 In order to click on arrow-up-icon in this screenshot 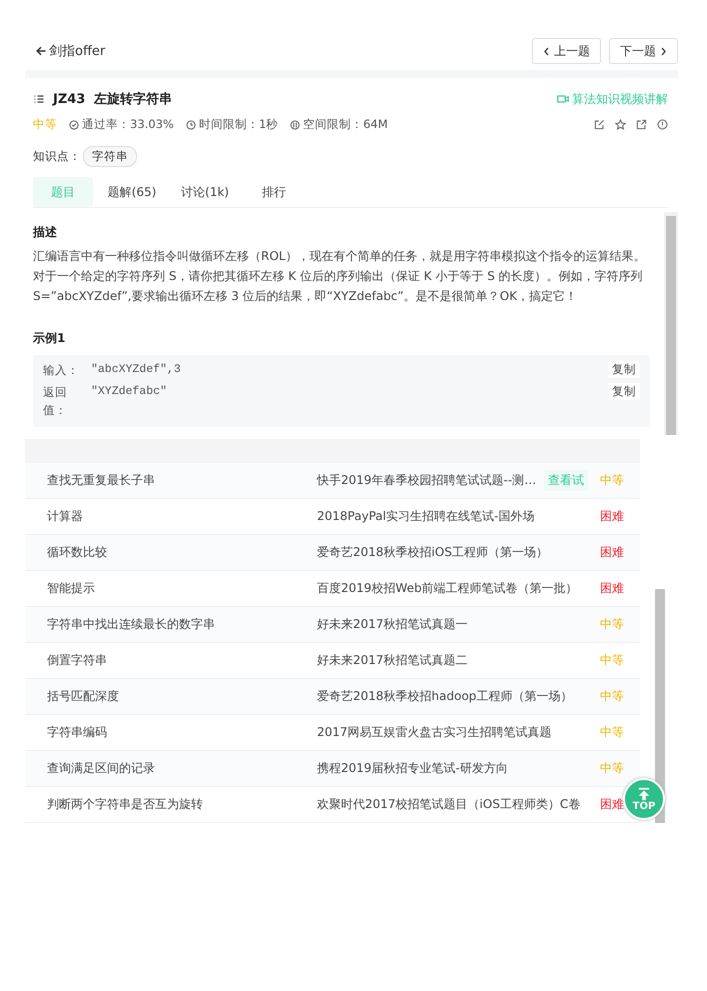, I will do `click(644, 793)`.